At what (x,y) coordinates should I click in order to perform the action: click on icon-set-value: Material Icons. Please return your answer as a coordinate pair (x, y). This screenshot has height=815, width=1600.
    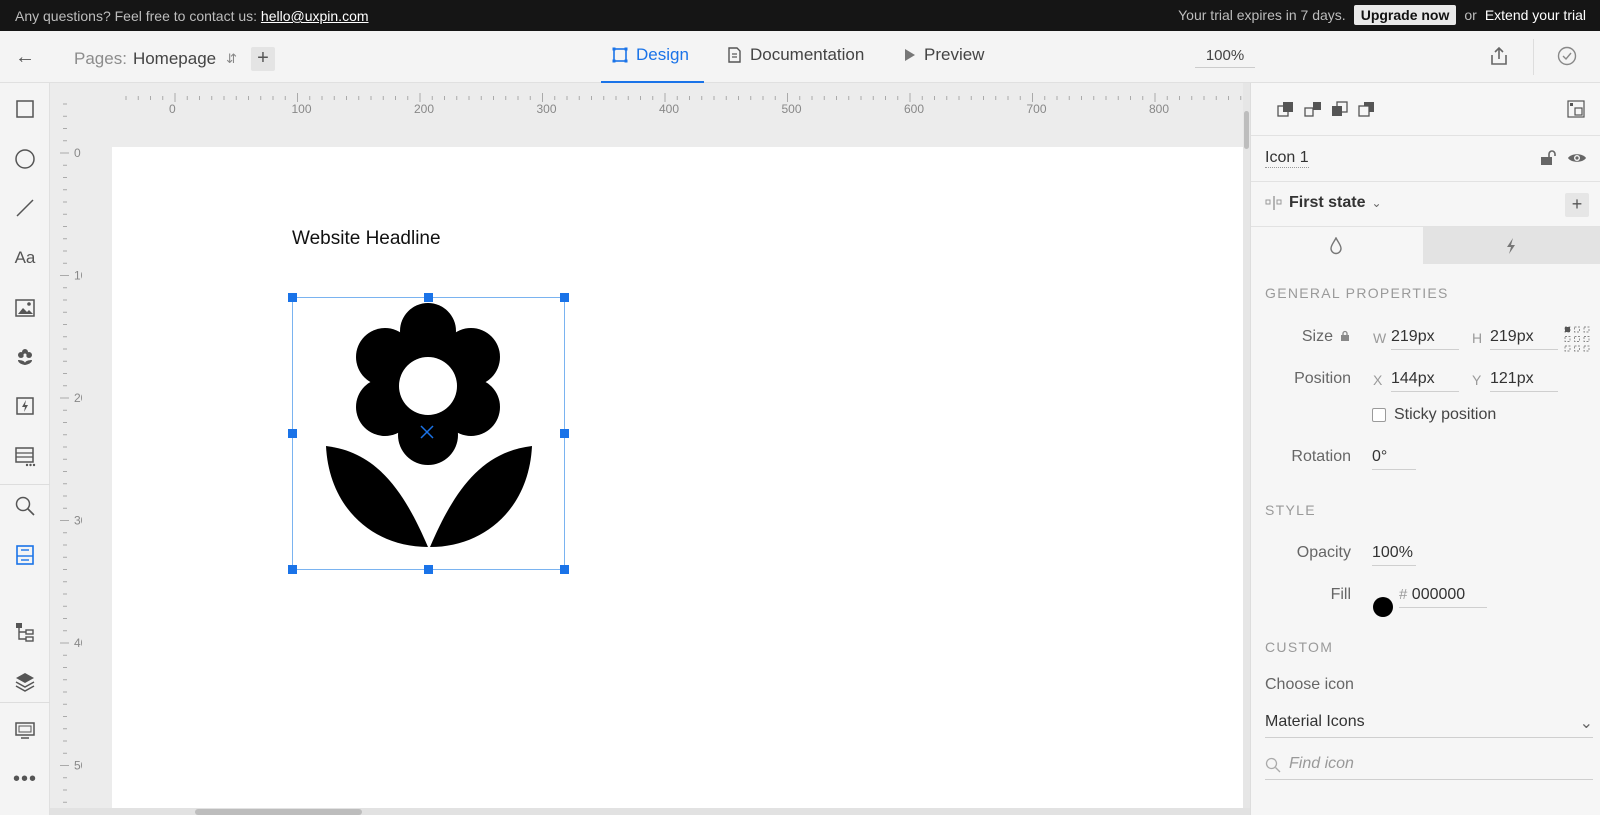
    Looking at the image, I should click on (1315, 721).